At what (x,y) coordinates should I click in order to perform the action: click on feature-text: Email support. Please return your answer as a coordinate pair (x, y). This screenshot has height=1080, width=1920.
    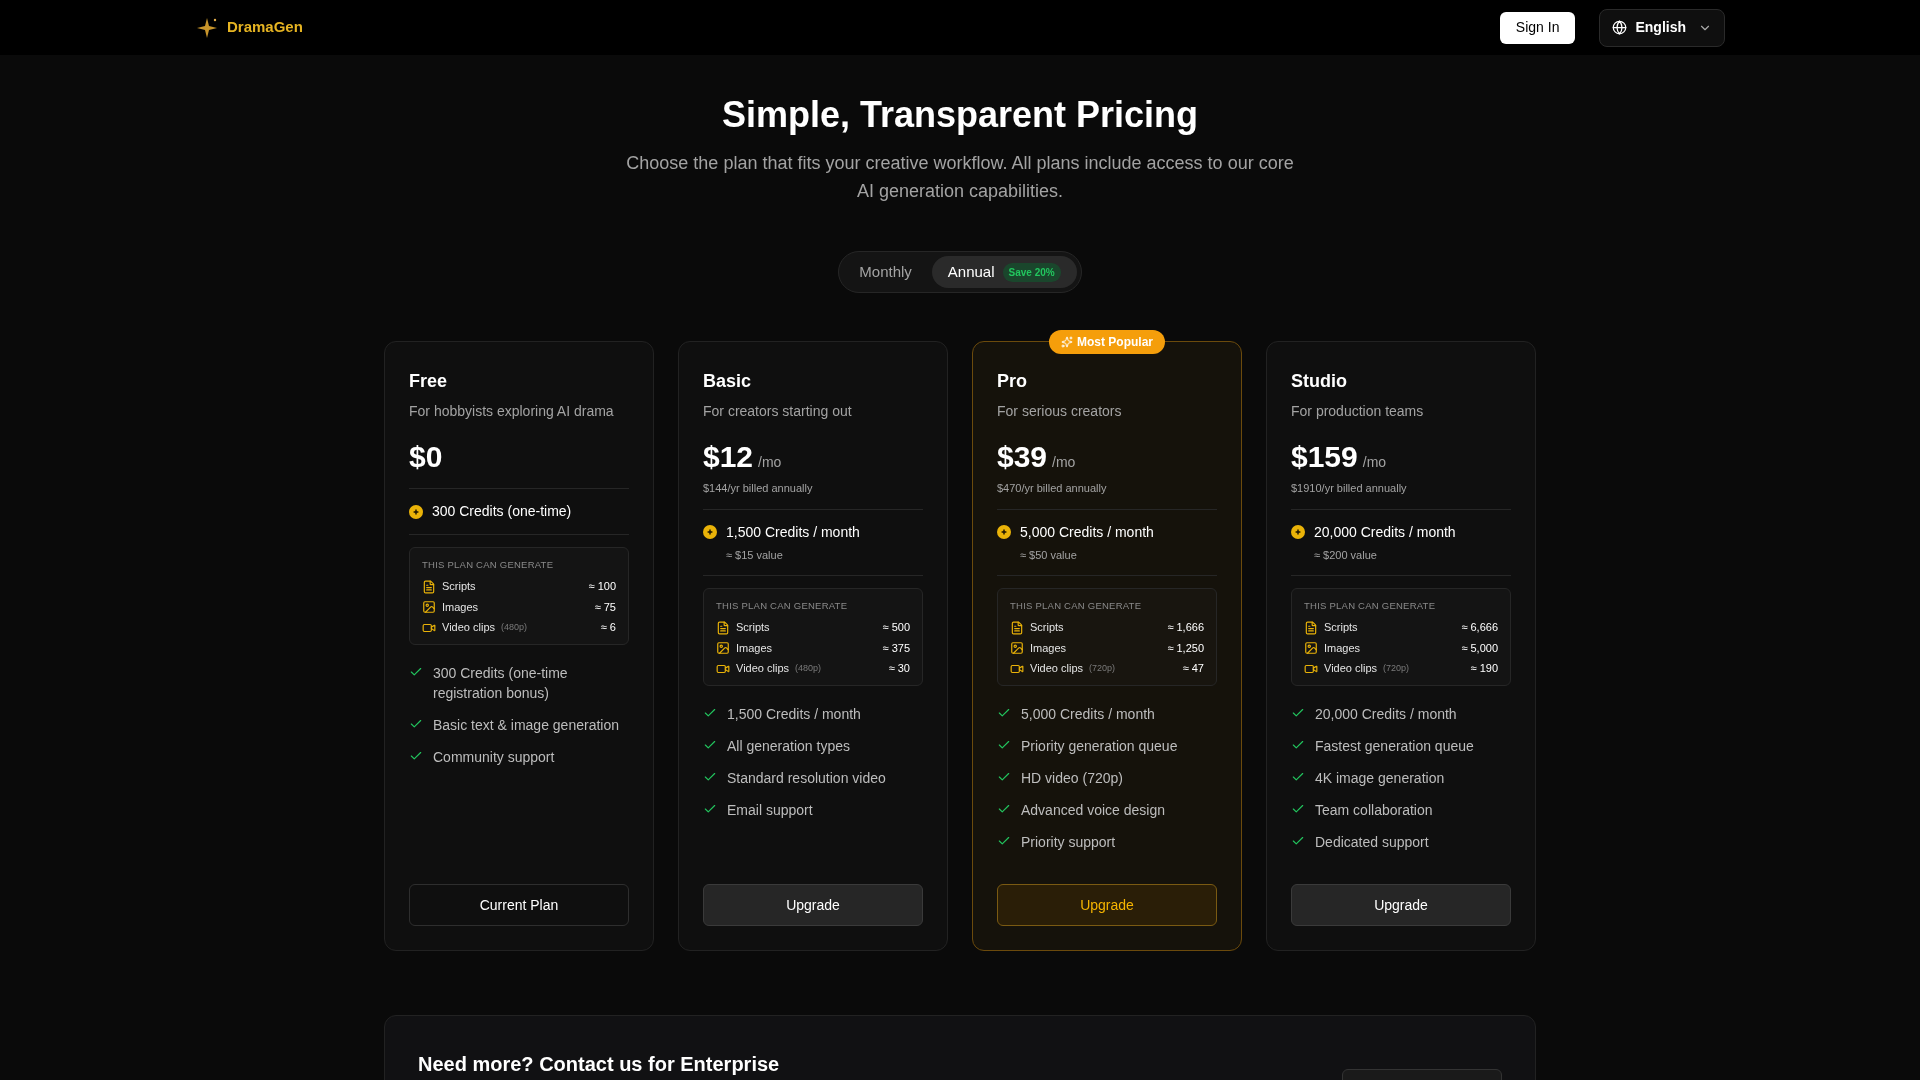
    Looking at the image, I should click on (770, 810).